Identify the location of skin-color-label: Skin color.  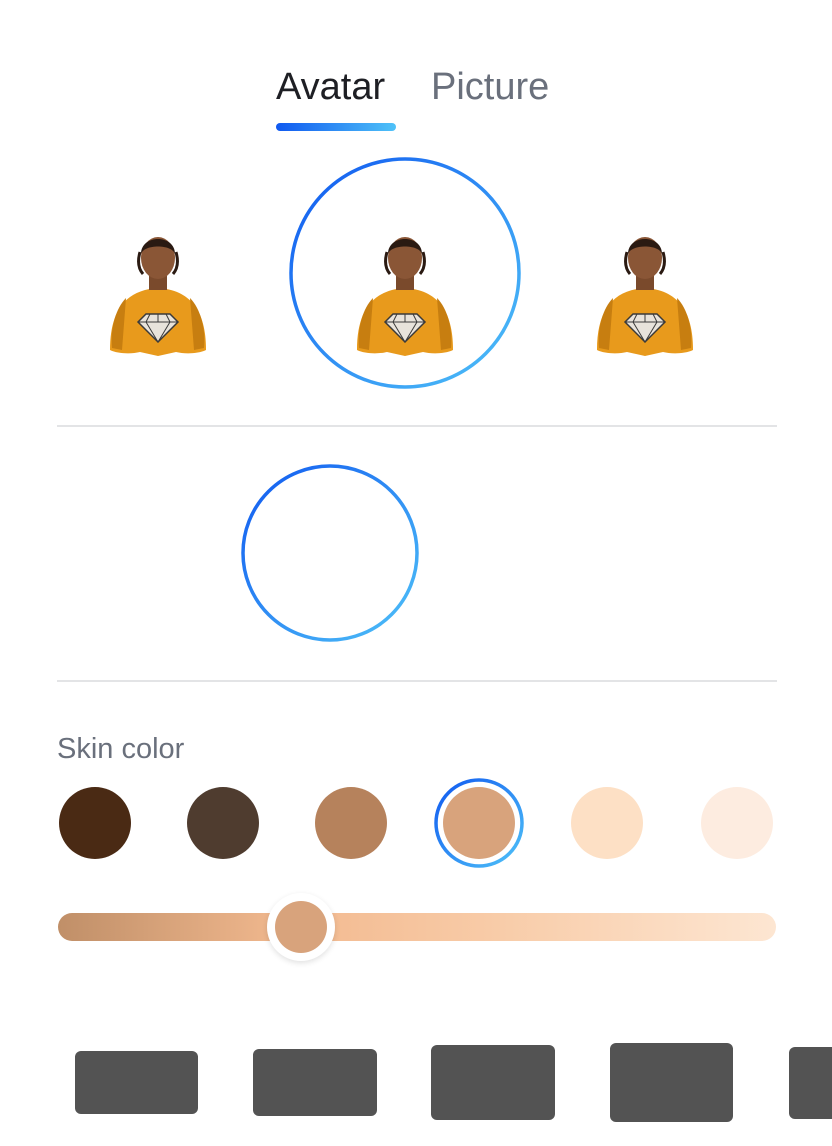
(121, 749).